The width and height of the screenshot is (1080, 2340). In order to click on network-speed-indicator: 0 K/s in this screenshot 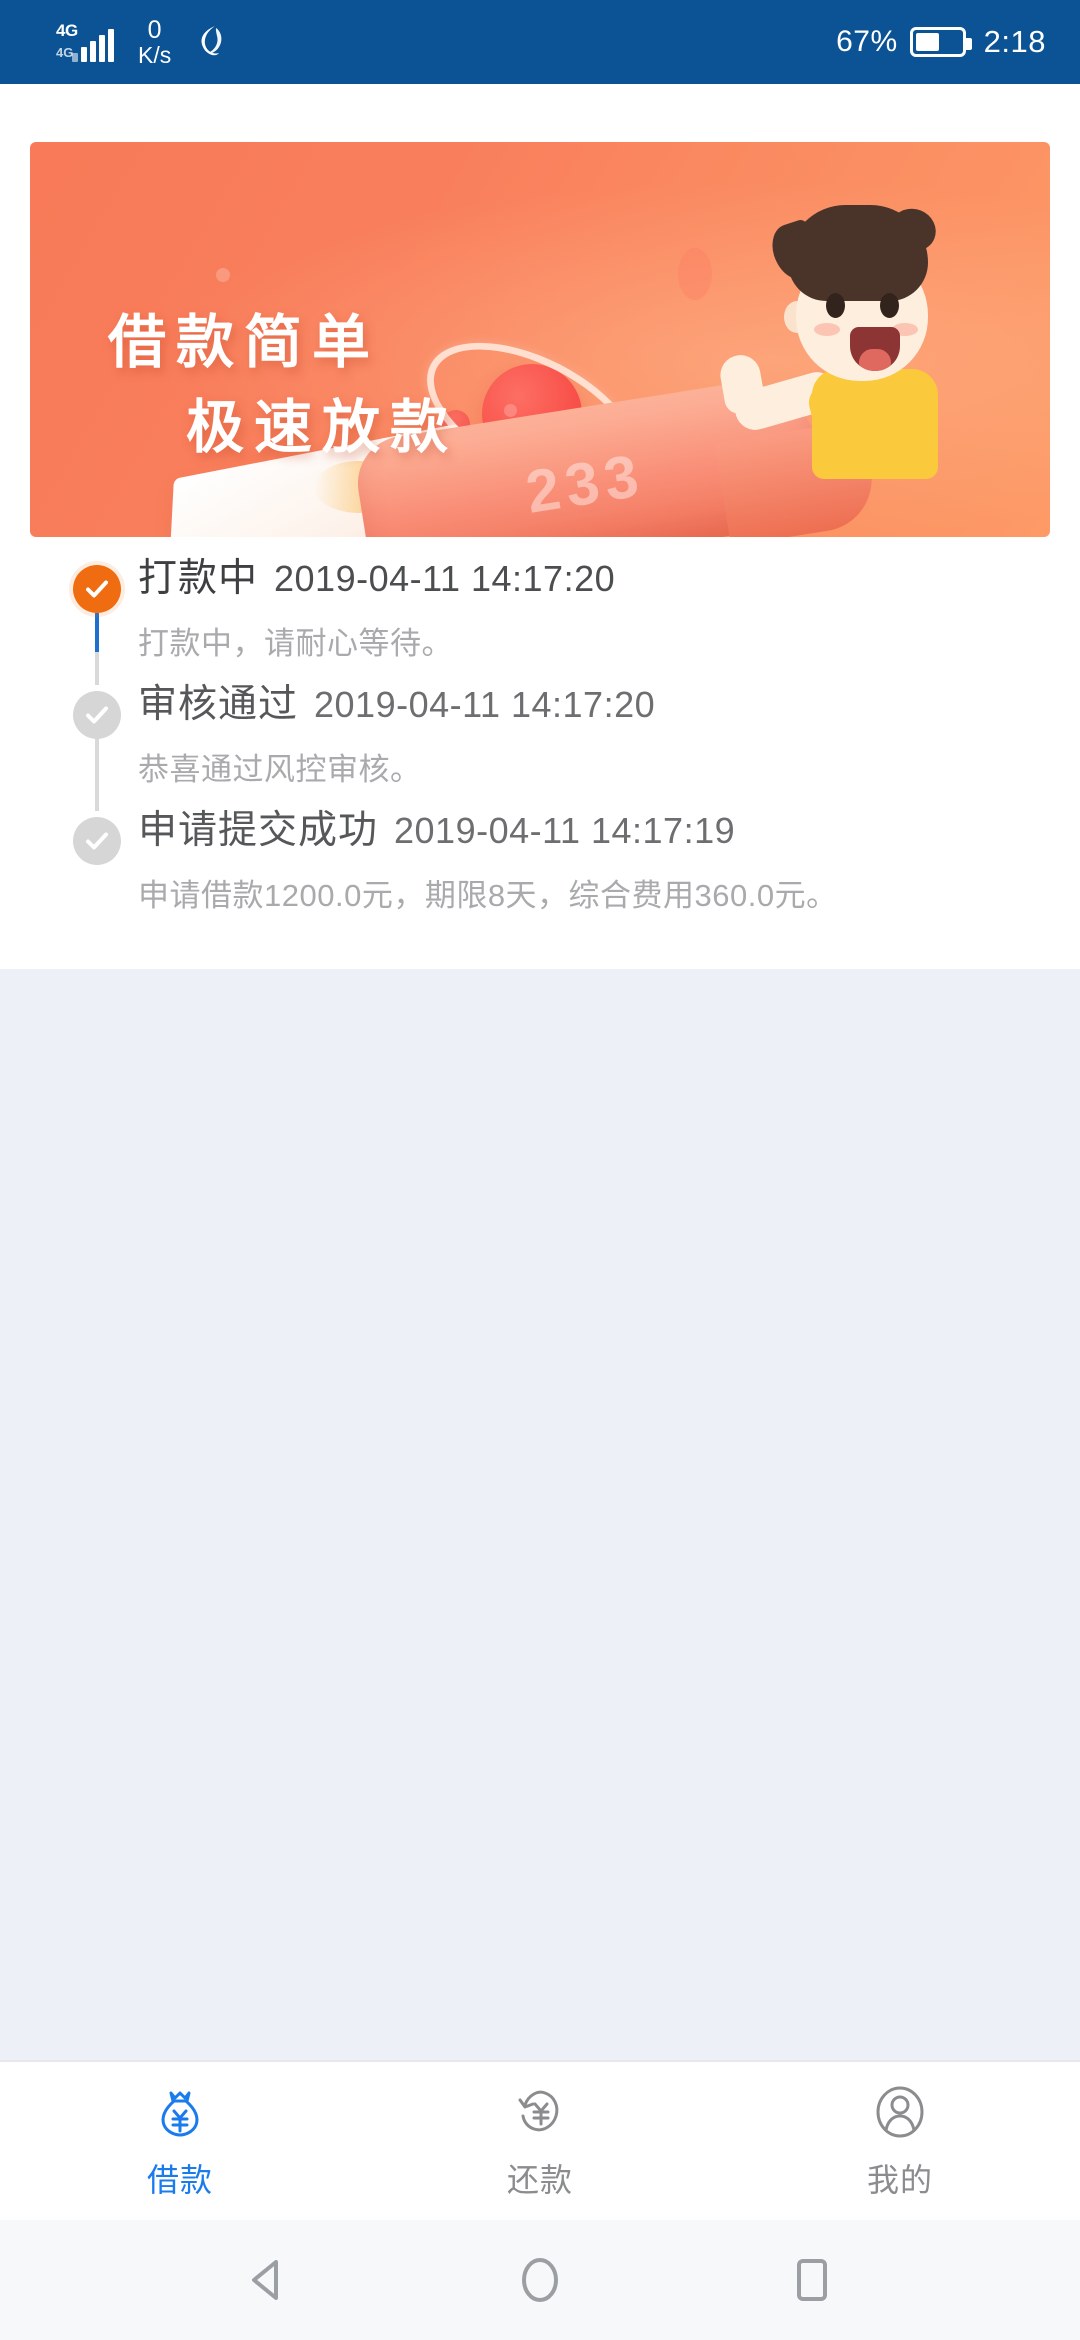, I will do `click(155, 42)`.